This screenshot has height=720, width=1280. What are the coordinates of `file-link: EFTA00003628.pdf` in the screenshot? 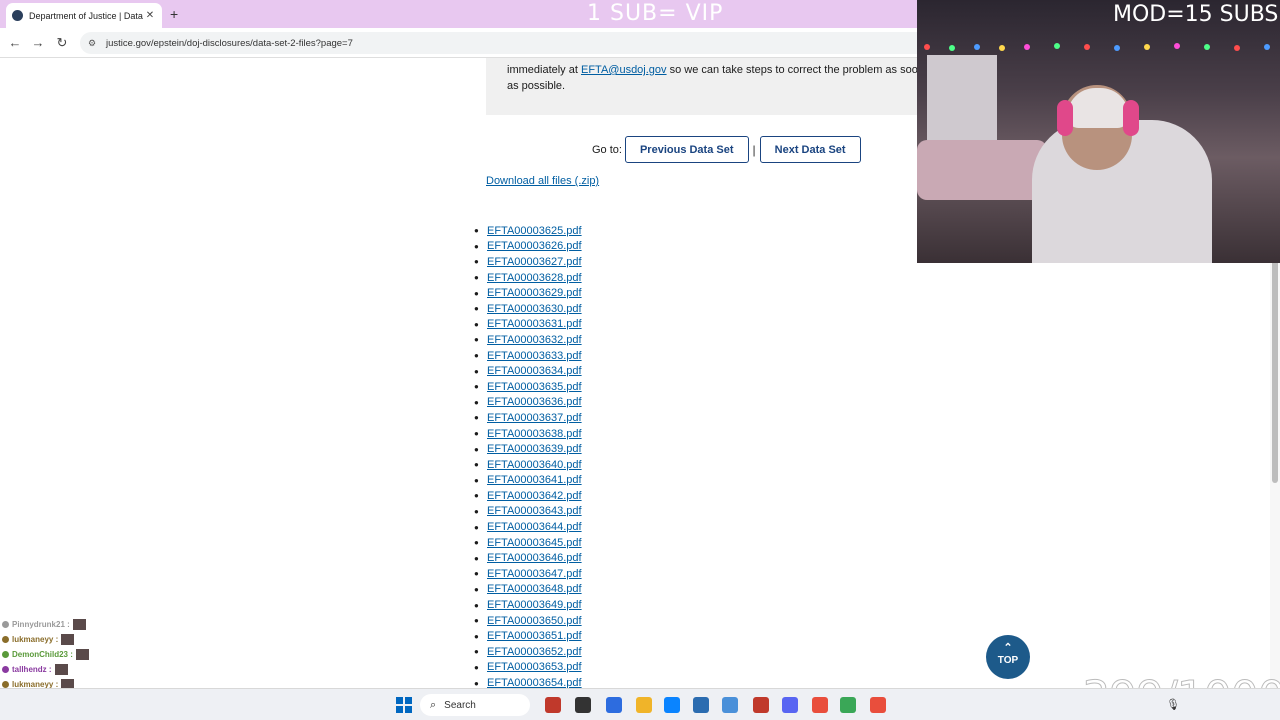 It's located at (534, 278).